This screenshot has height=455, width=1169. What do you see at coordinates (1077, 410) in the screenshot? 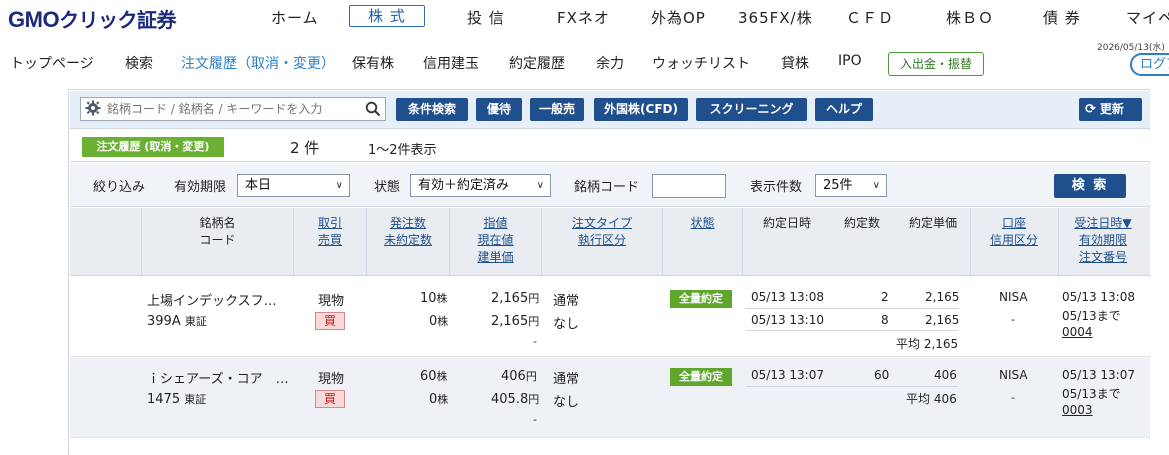
I see `order-number-link: 0003` at bounding box center [1077, 410].